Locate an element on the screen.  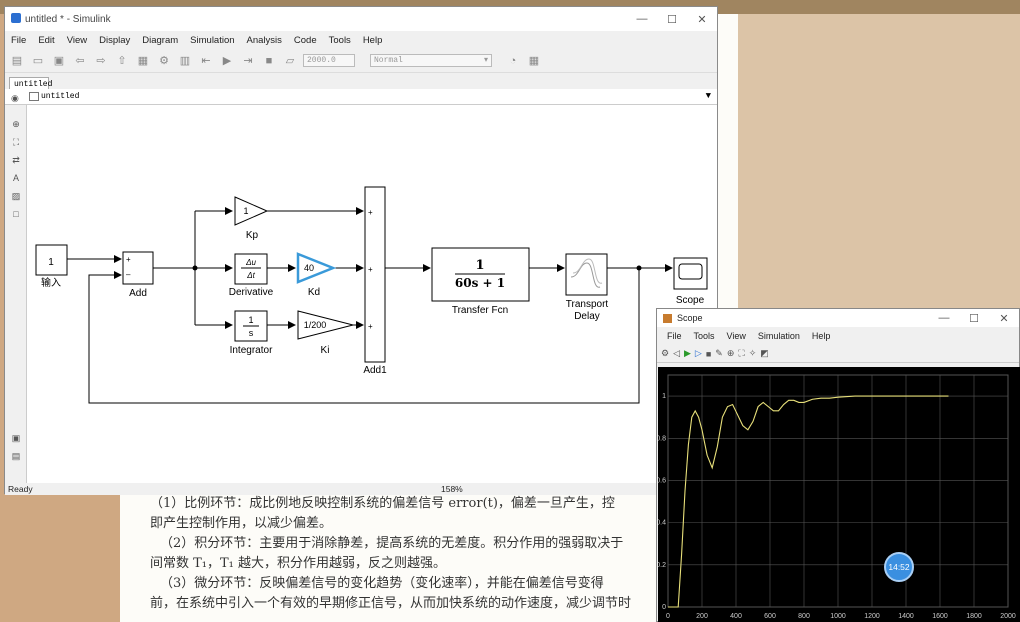
constant-value: 1 is located at coordinates (51, 262).